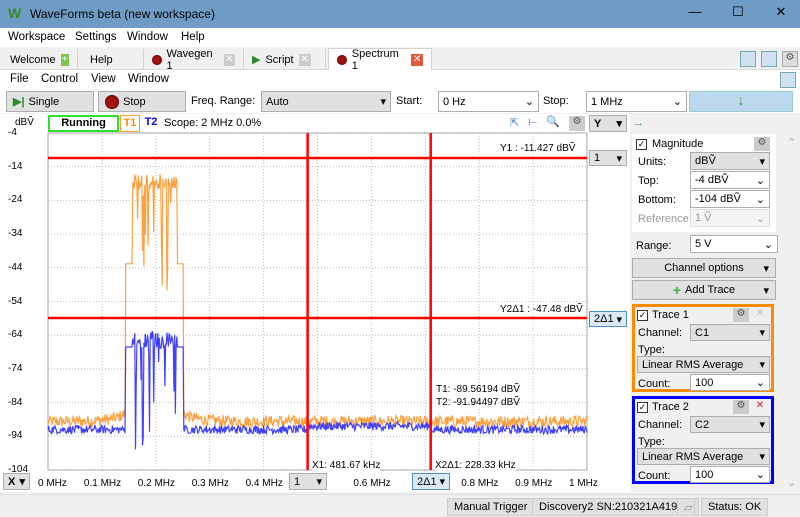 Image resolution: width=800 pixels, height=517 pixels. What do you see at coordinates (730, 332) in the screenshot?
I see `channel-select: C1 ▾` at bounding box center [730, 332].